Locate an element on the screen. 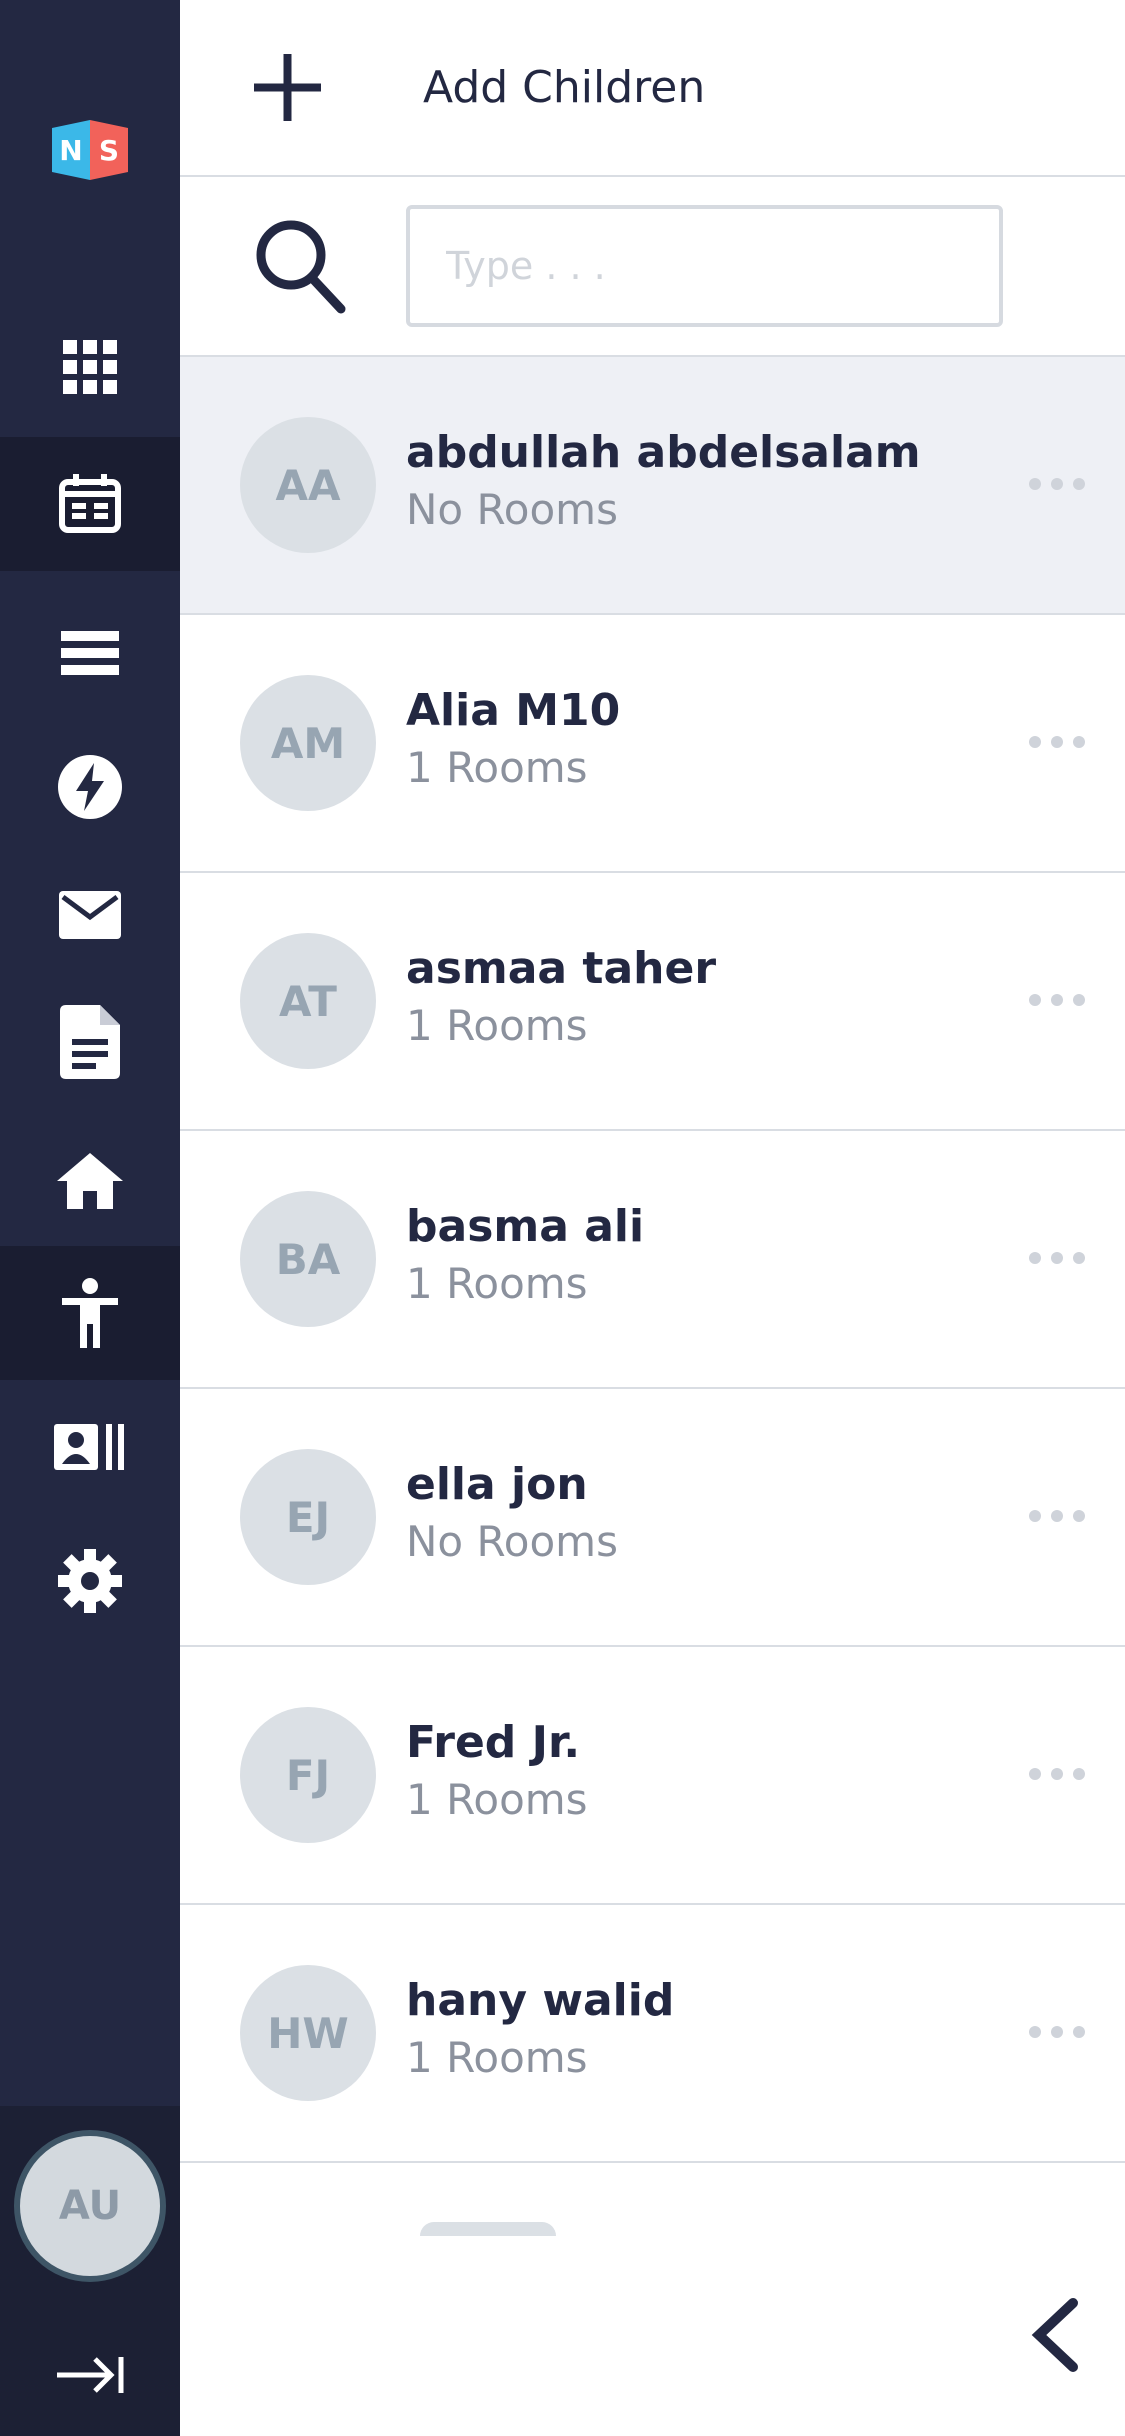 This screenshot has height=2436, width=1125. avatar: HW is located at coordinates (308, 2033).